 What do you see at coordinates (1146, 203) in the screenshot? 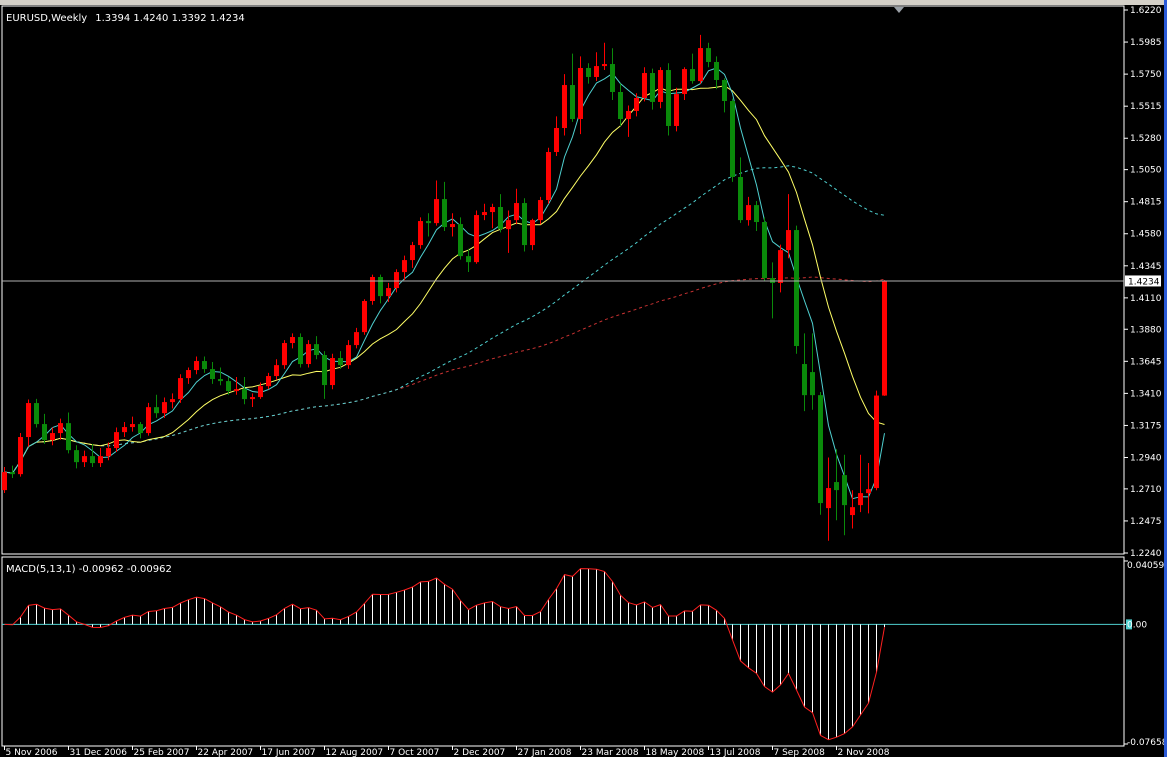
I see `price-tick-label: 1.4815` at bounding box center [1146, 203].